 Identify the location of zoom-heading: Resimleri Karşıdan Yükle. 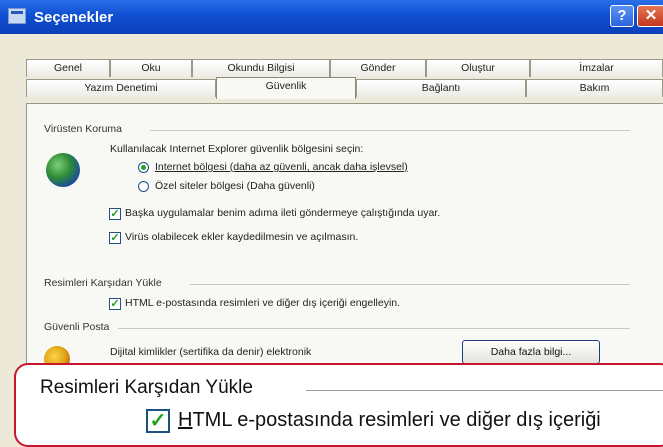
(146, 387).